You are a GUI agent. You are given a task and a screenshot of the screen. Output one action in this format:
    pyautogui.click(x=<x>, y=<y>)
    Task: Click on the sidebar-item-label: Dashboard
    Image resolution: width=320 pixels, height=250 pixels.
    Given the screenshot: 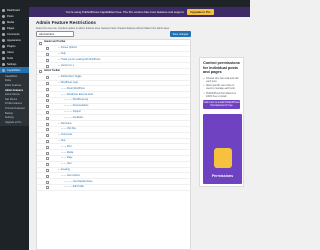 What is the action you would take?
    pyautogui.click(x=13, y=10)
    